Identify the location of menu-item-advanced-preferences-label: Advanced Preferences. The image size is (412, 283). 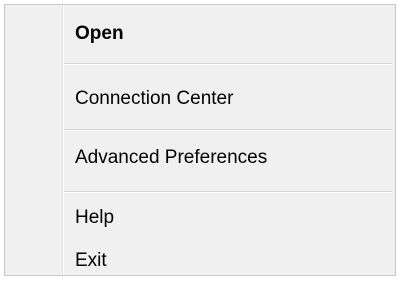
(171, 157).